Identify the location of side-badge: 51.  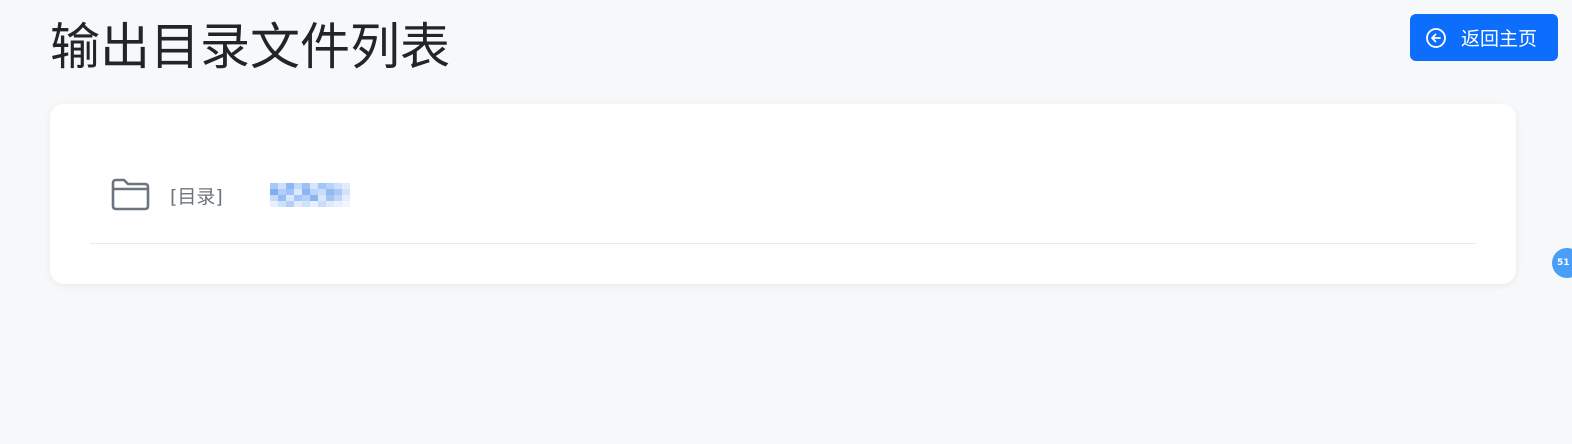
(1562, 263).